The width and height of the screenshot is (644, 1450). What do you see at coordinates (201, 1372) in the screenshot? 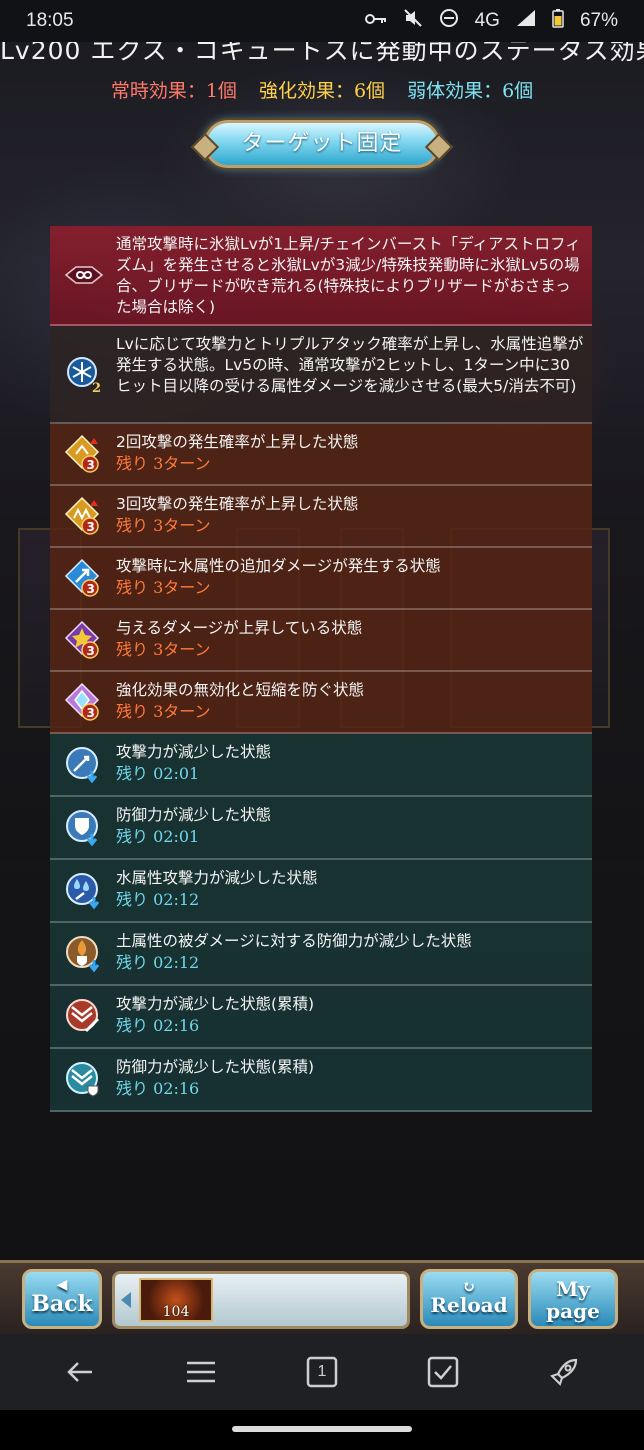
I see `menu-icon` at bounding box center [201, 1372].